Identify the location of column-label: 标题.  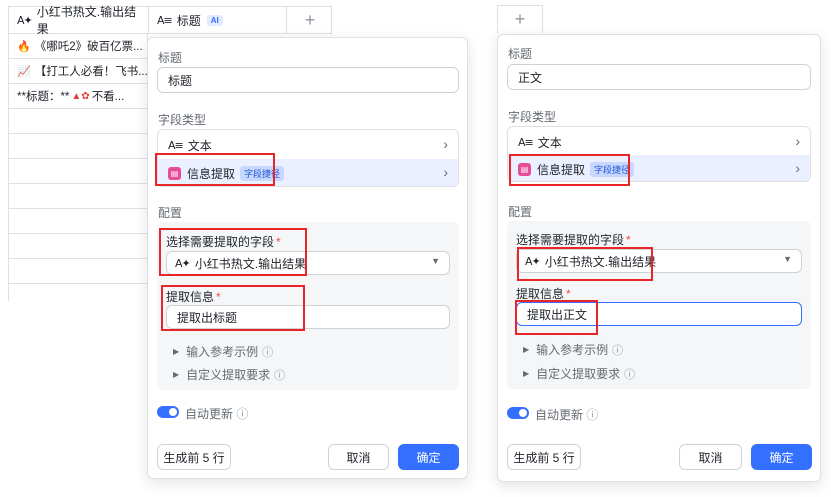
(188, 20).